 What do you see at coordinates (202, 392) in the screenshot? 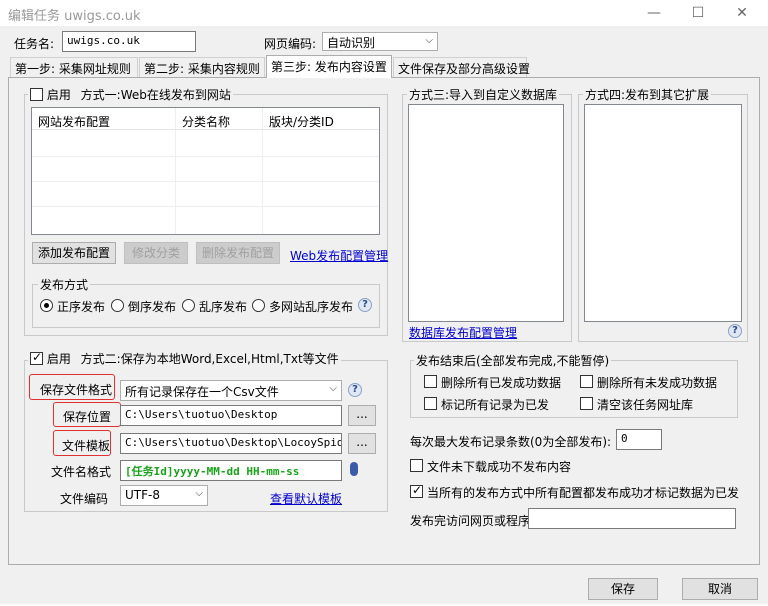
I see `save-format-value: 所有记录保存在一个Csv文件` at bounding box center [202, 392].